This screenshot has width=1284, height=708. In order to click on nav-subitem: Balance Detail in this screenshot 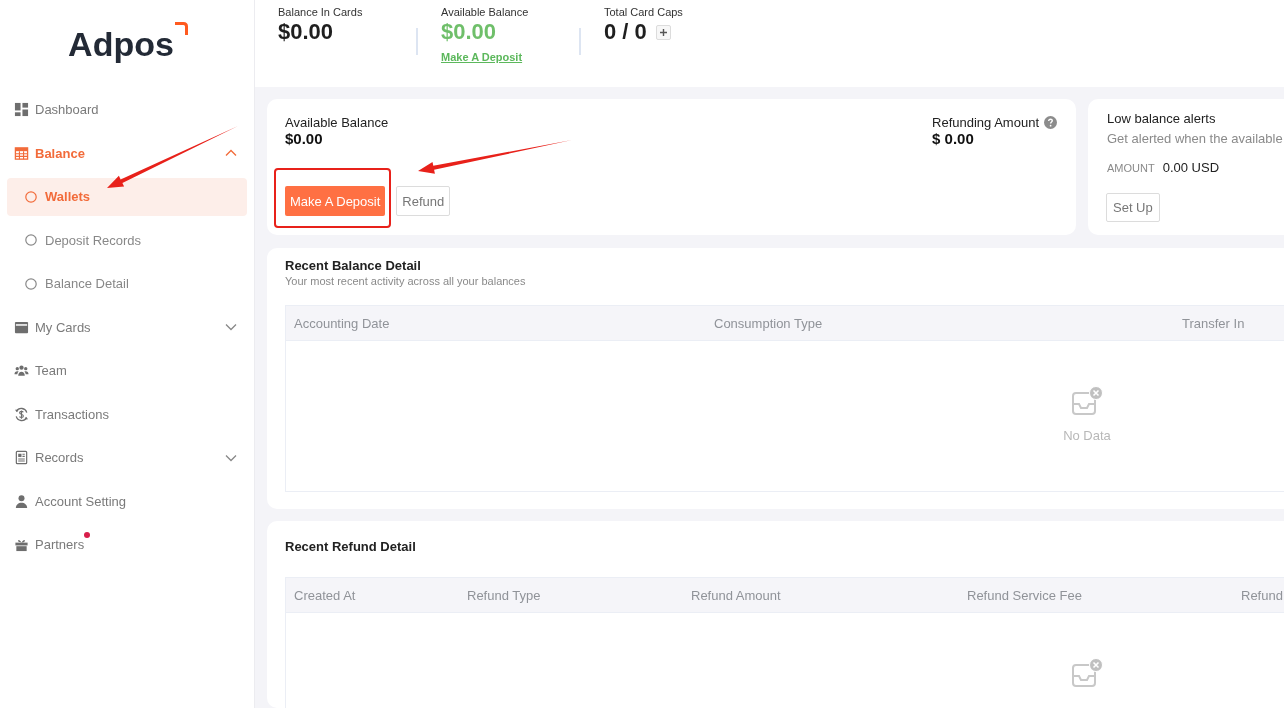, I will do `click(127, 284)`.